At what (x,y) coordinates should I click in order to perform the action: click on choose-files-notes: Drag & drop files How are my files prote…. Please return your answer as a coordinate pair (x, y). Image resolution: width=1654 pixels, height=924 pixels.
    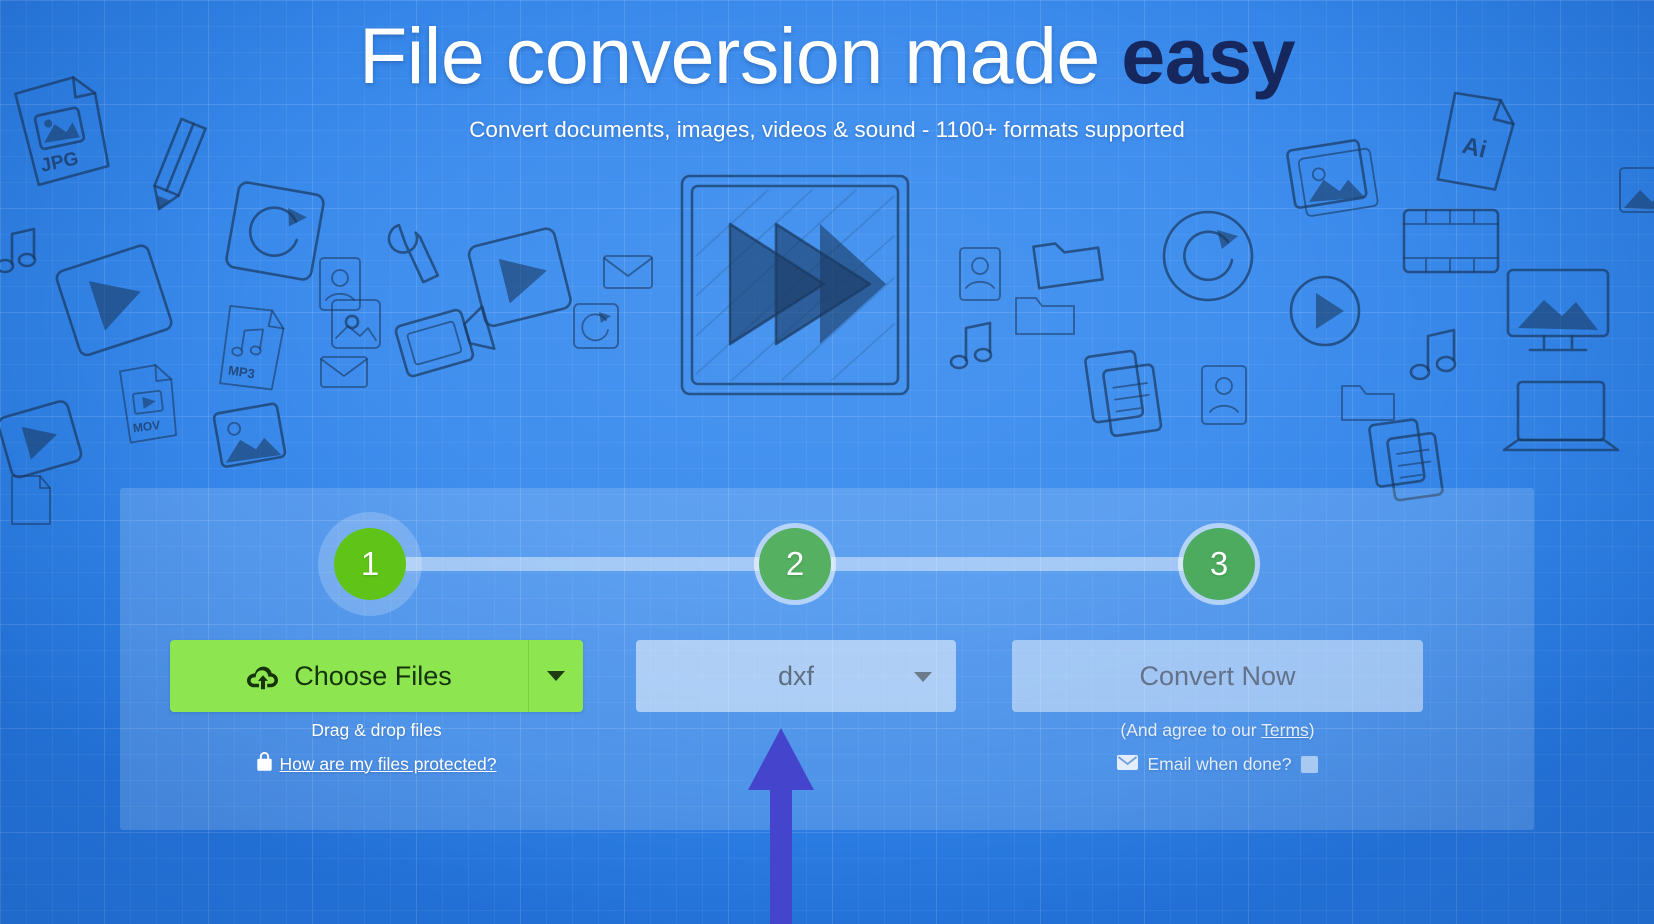
    Looking at the image, I should click on (376, 748).